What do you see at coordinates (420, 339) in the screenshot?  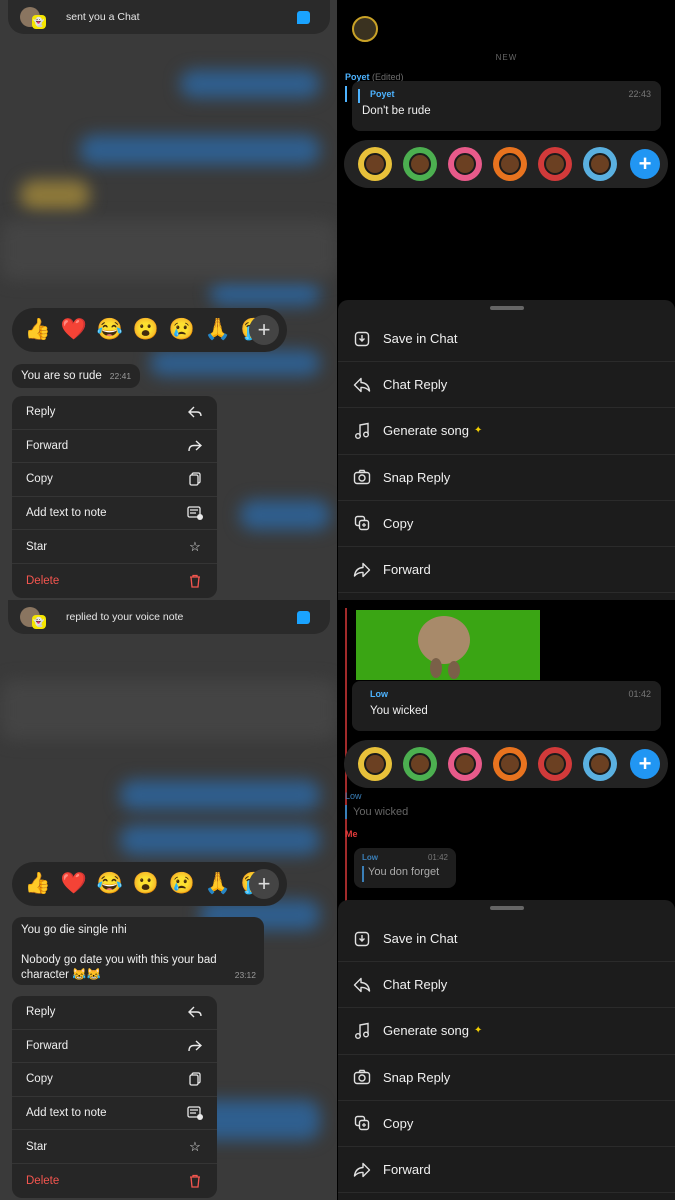 I see `sheet-item-label: Save in Chat` at bounding box center [420, 339].